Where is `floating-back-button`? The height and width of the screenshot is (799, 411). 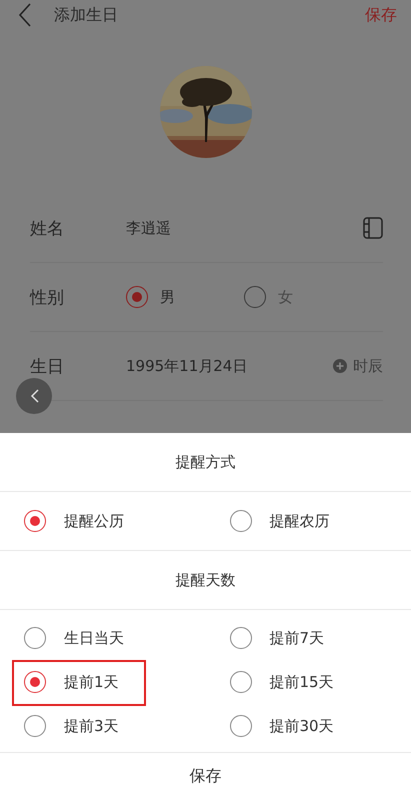 floating-back-button is located at coordinates (34, 396).